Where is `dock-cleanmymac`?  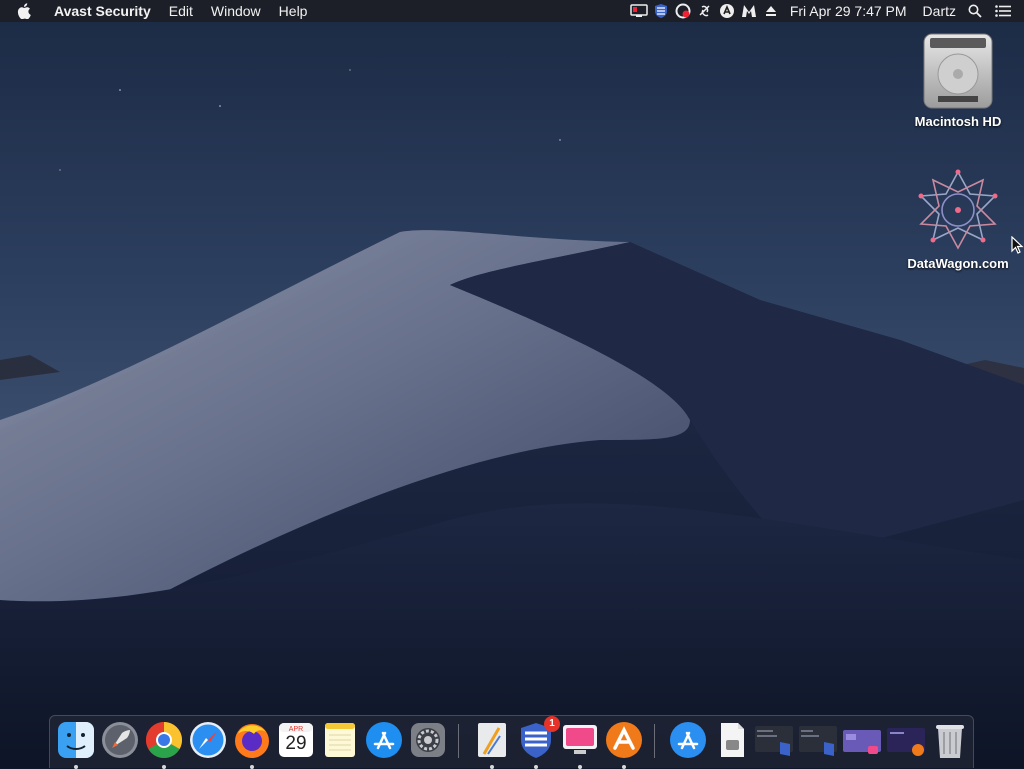 dock-cleanmymac is located at coordinates (580, 744).